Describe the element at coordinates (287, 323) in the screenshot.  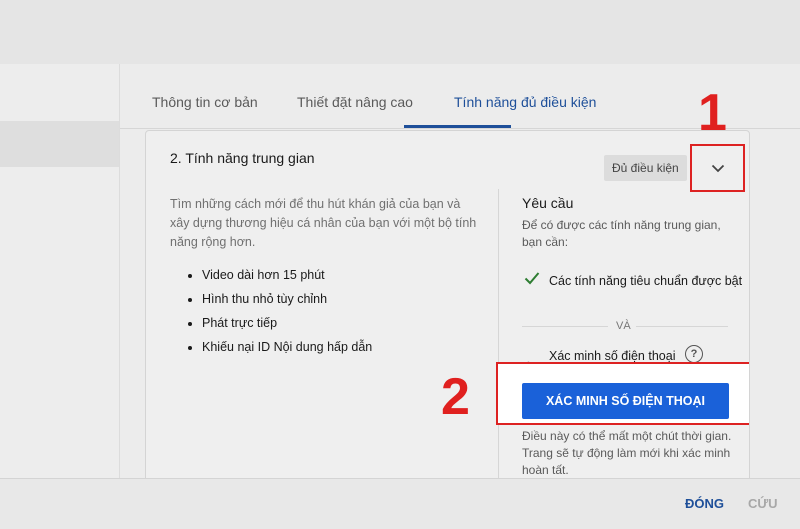
I see `list-item: Phát trực tiếp` at that location.